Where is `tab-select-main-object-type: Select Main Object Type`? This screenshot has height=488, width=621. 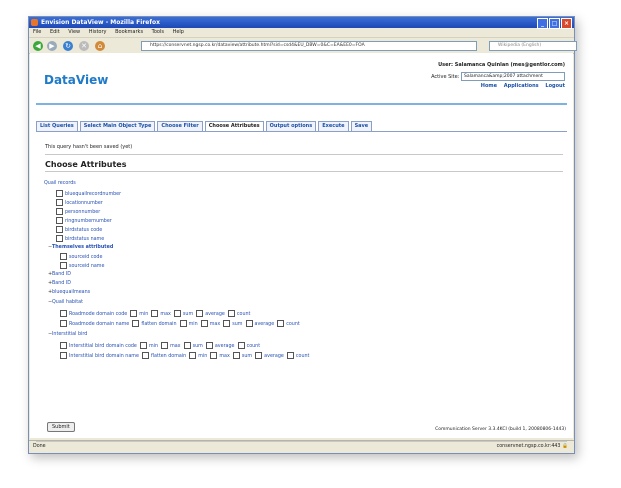 tab-select-main-object-type: Select Main Object Type is located at coordinates (117, 126).